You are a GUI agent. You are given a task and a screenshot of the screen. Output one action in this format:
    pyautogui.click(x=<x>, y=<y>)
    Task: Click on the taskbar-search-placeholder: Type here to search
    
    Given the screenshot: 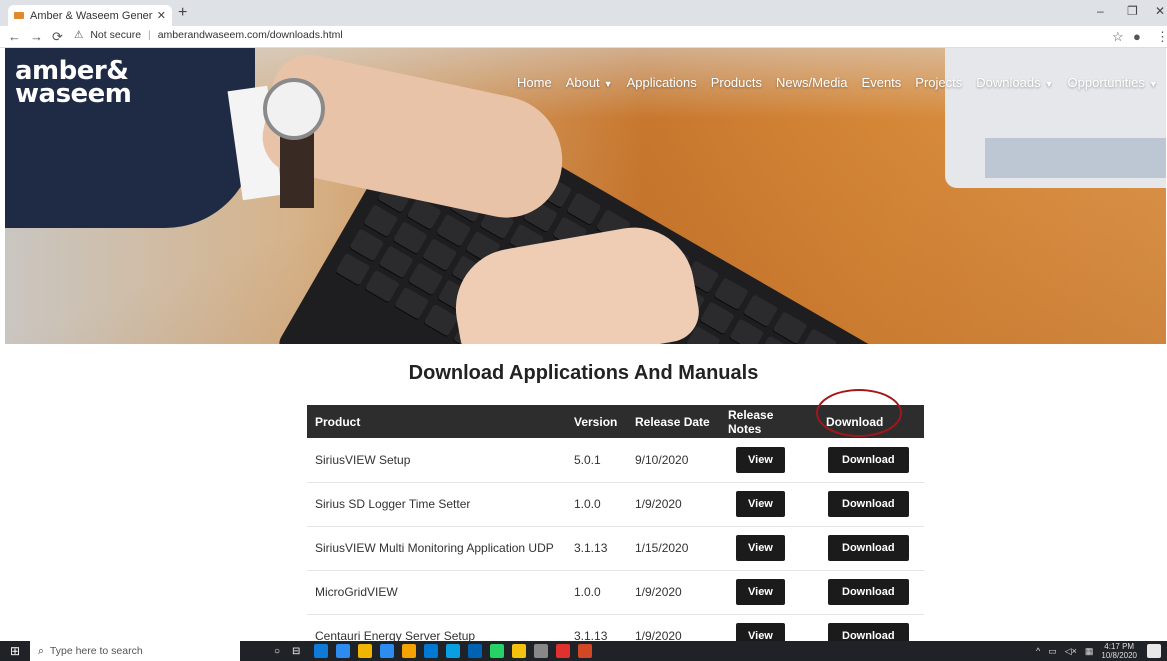 What is the action you would take?
    pyautogui.click(x=96, y=651)
    